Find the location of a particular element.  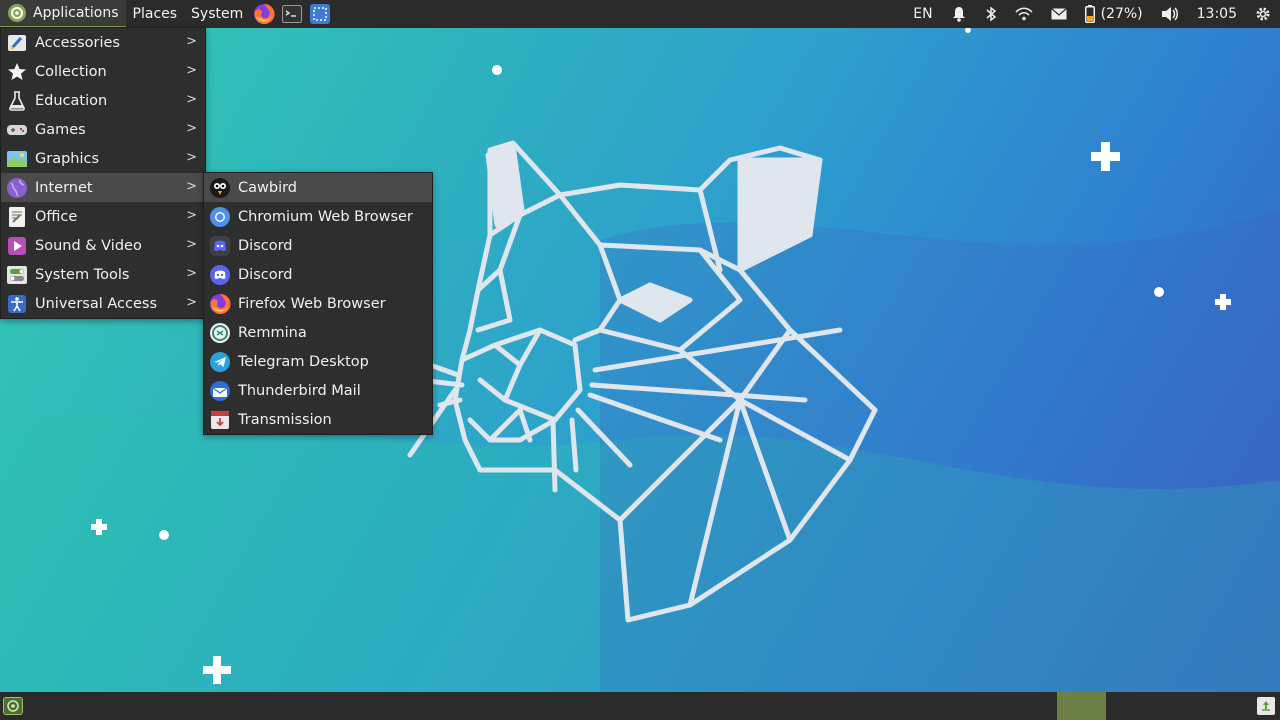

menu-item-games: Games > is located at coordinates (103, 129).